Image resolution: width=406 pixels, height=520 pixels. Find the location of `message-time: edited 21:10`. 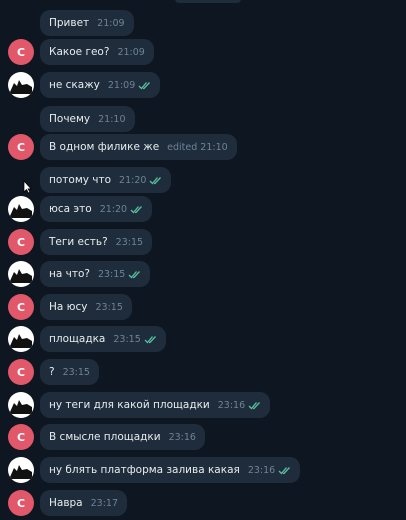

message-time: edited 21:10 is located at coordinates (197, 147).